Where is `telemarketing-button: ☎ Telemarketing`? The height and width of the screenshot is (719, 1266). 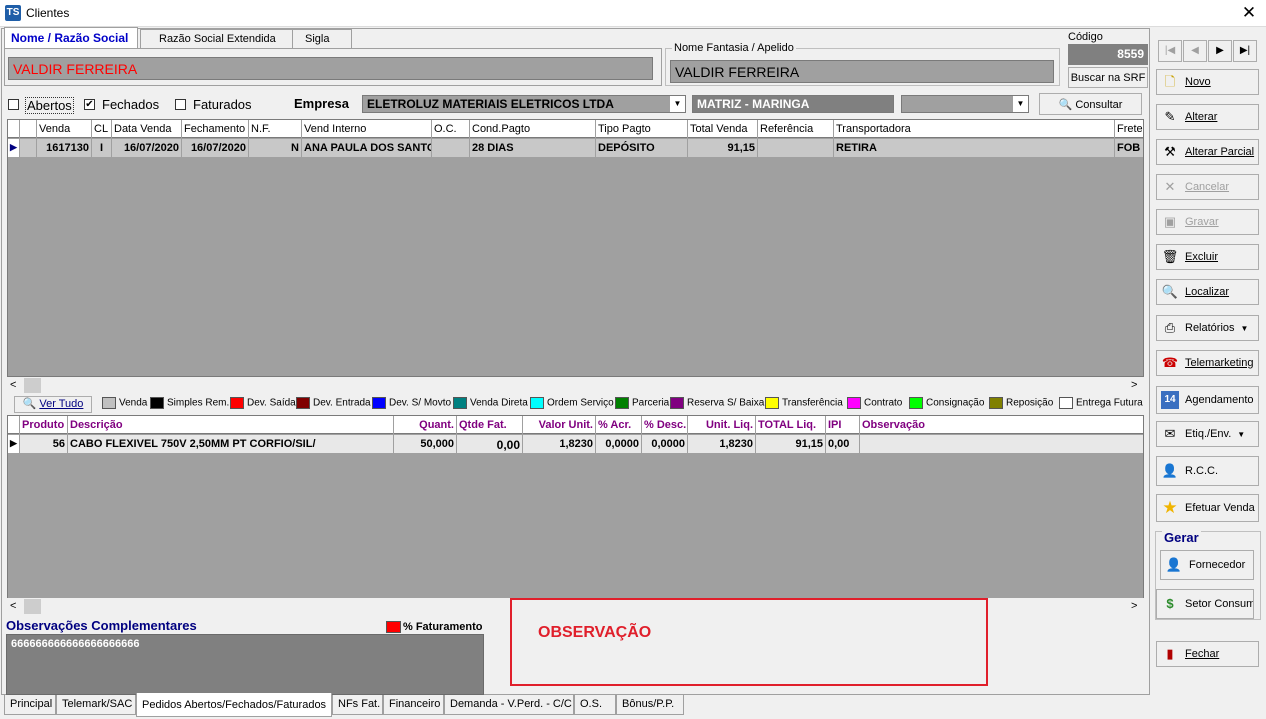
telemarketing-button: ☎ Telemarketing is located at coordinates (1207, 363).